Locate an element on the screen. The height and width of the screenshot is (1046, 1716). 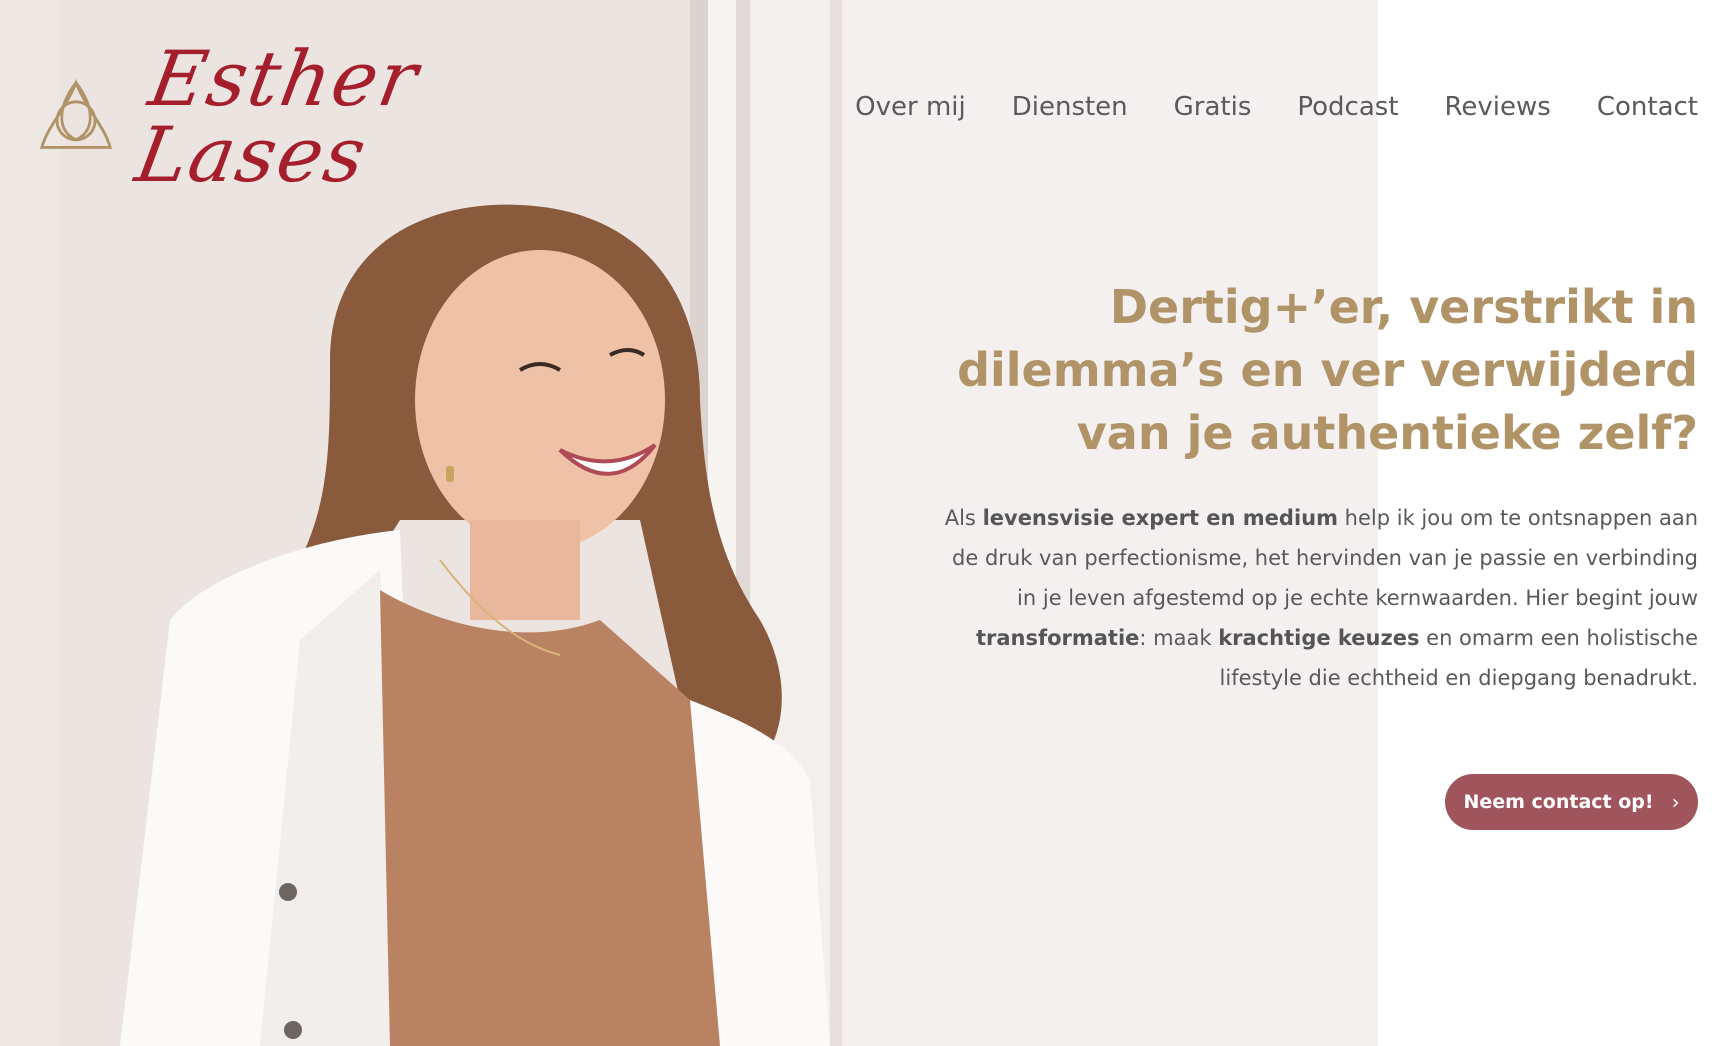
nav-diensten: Diensten is located at coordinates (1070, 107).